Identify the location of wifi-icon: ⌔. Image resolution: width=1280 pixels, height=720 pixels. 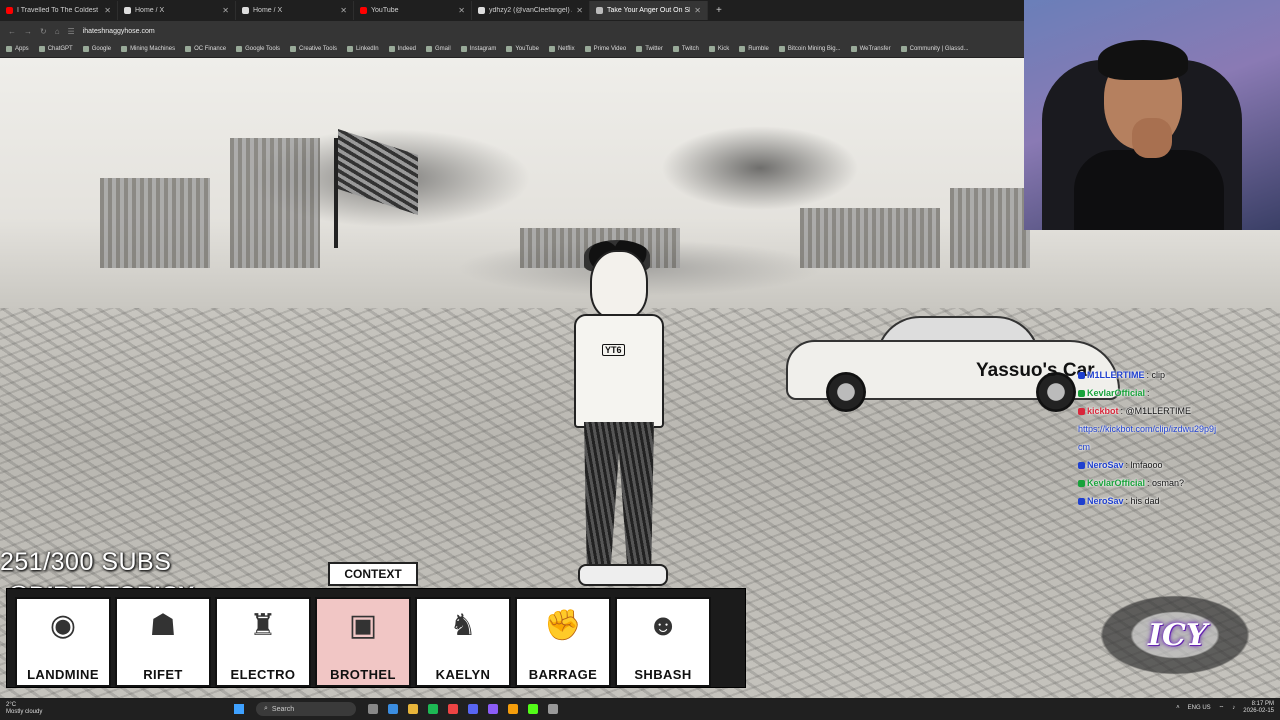
(1222, 708).